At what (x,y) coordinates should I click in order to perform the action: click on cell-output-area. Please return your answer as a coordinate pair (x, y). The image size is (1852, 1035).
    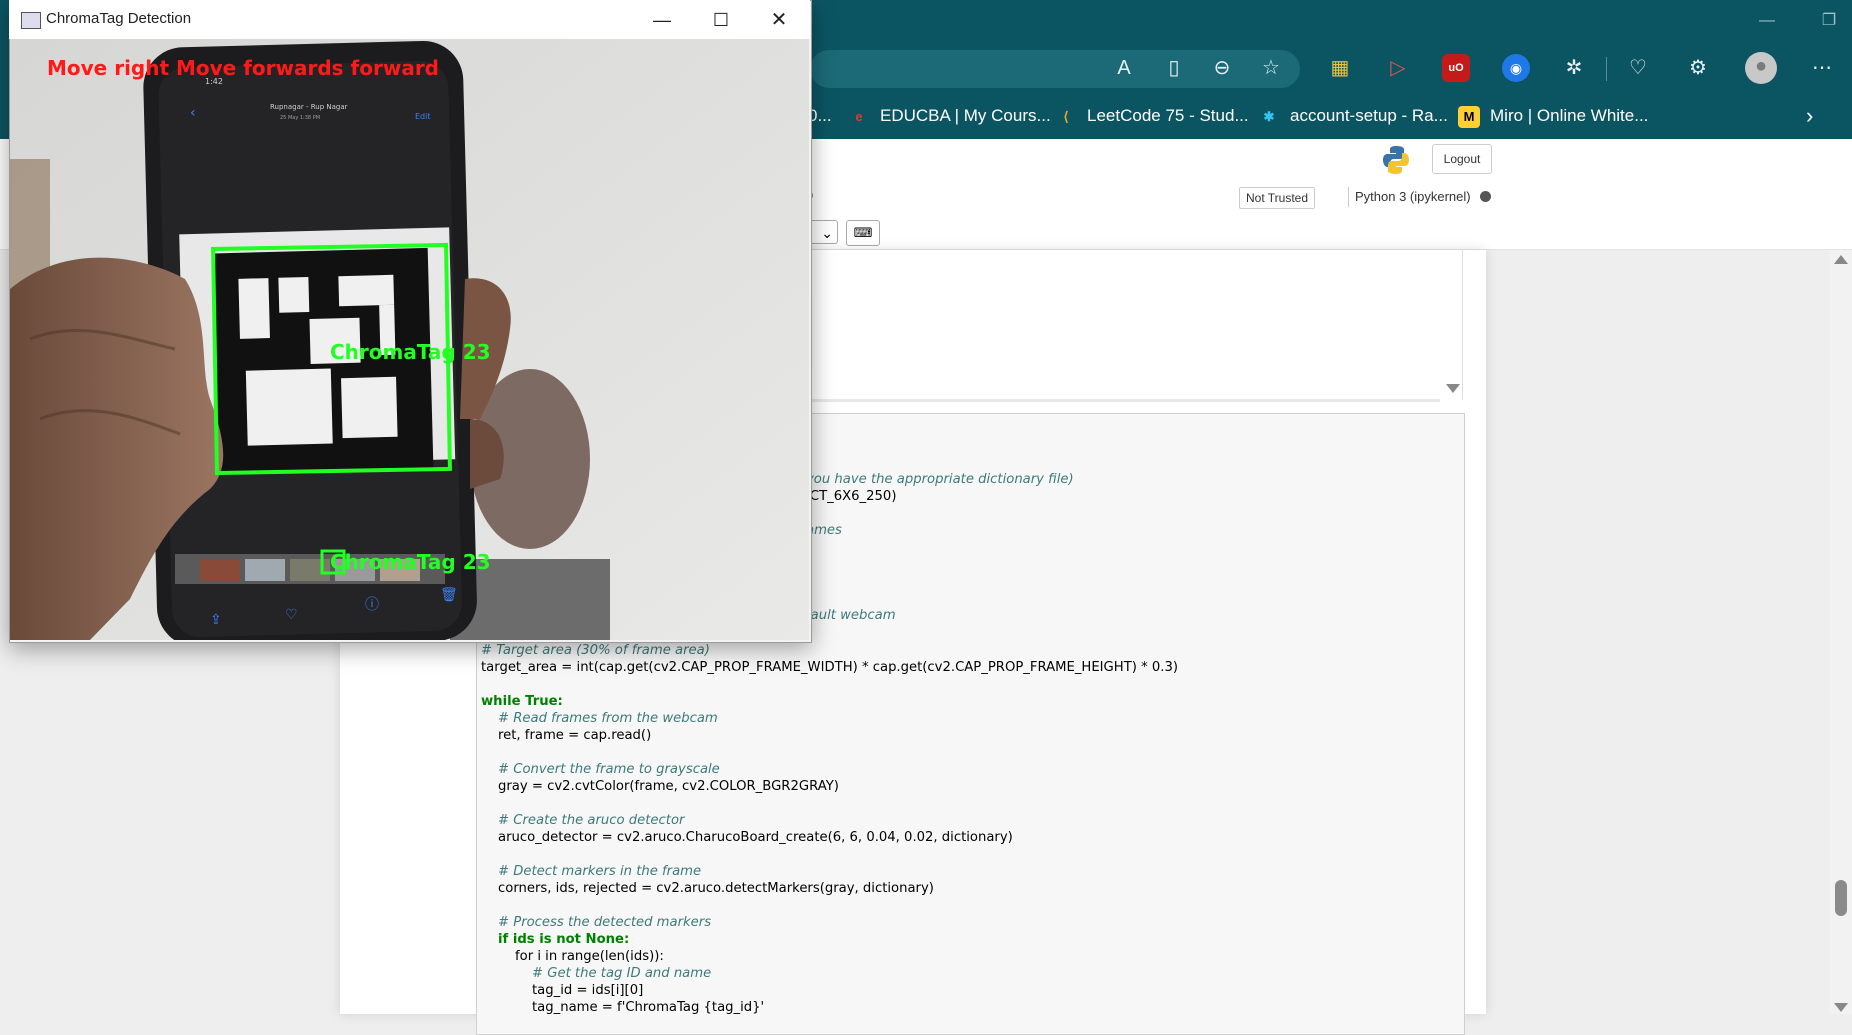
    Looking at the image, I should click on (1136, 325).